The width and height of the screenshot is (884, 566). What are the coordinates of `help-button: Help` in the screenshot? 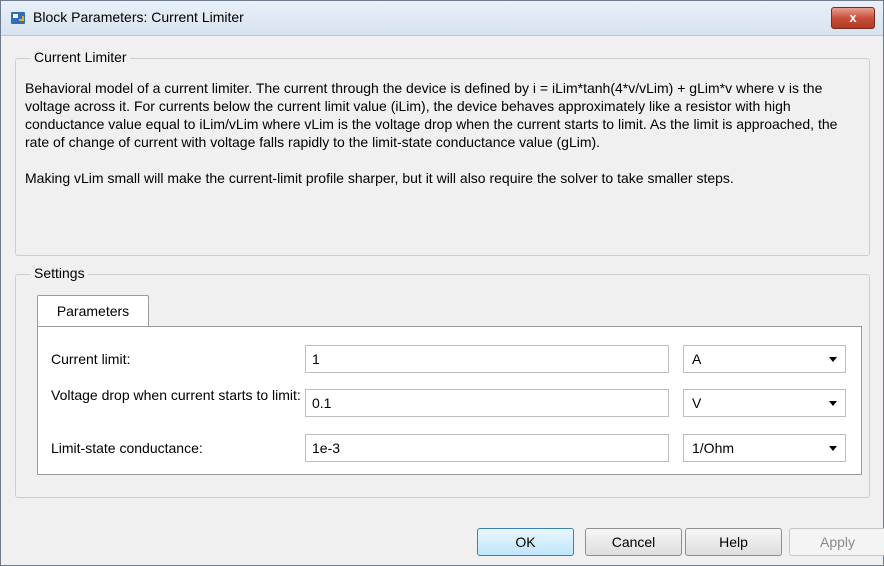 It's located at (733, 542).